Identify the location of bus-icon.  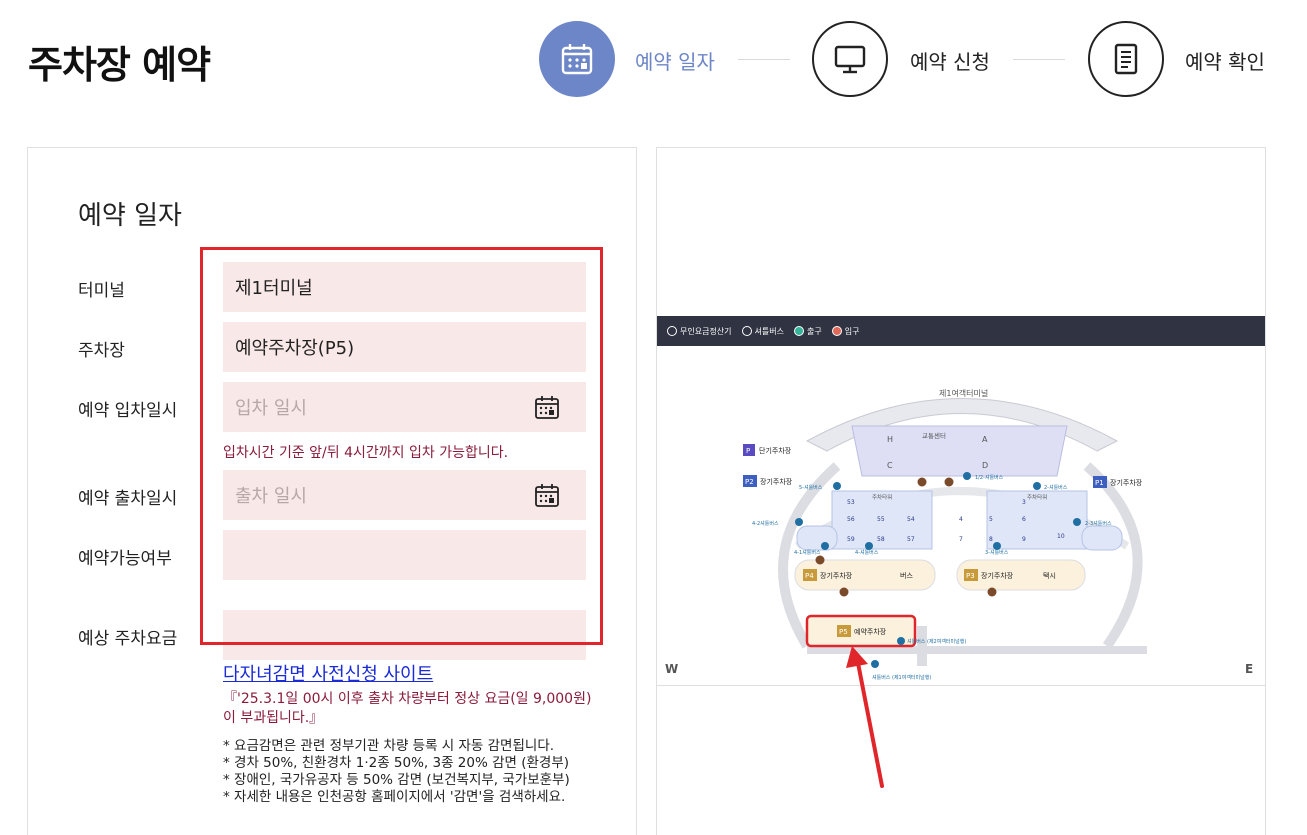
(746, 331).